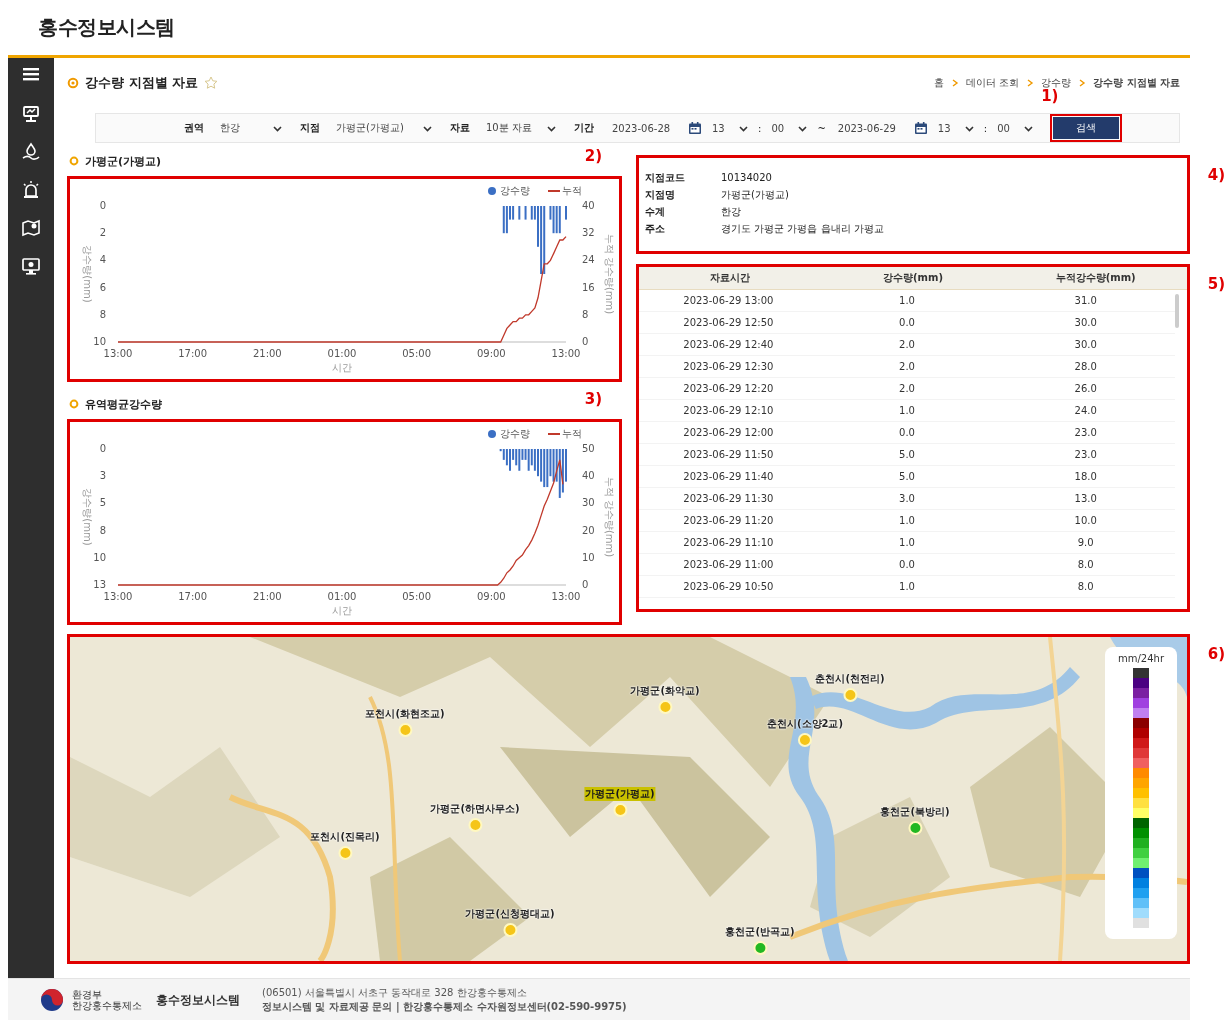 This screenshot has width=1231, height=1020. What do you see at coordinates (515, 433) in the screenshot?
I see `legend-label: 강수량` at bounding box center [515, 433].